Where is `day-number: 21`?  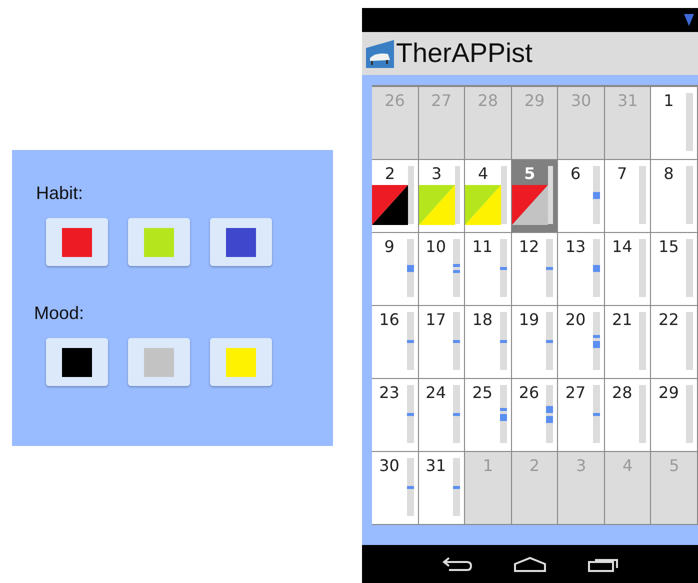
day-number: 21 is located at coordinates (622, 320).